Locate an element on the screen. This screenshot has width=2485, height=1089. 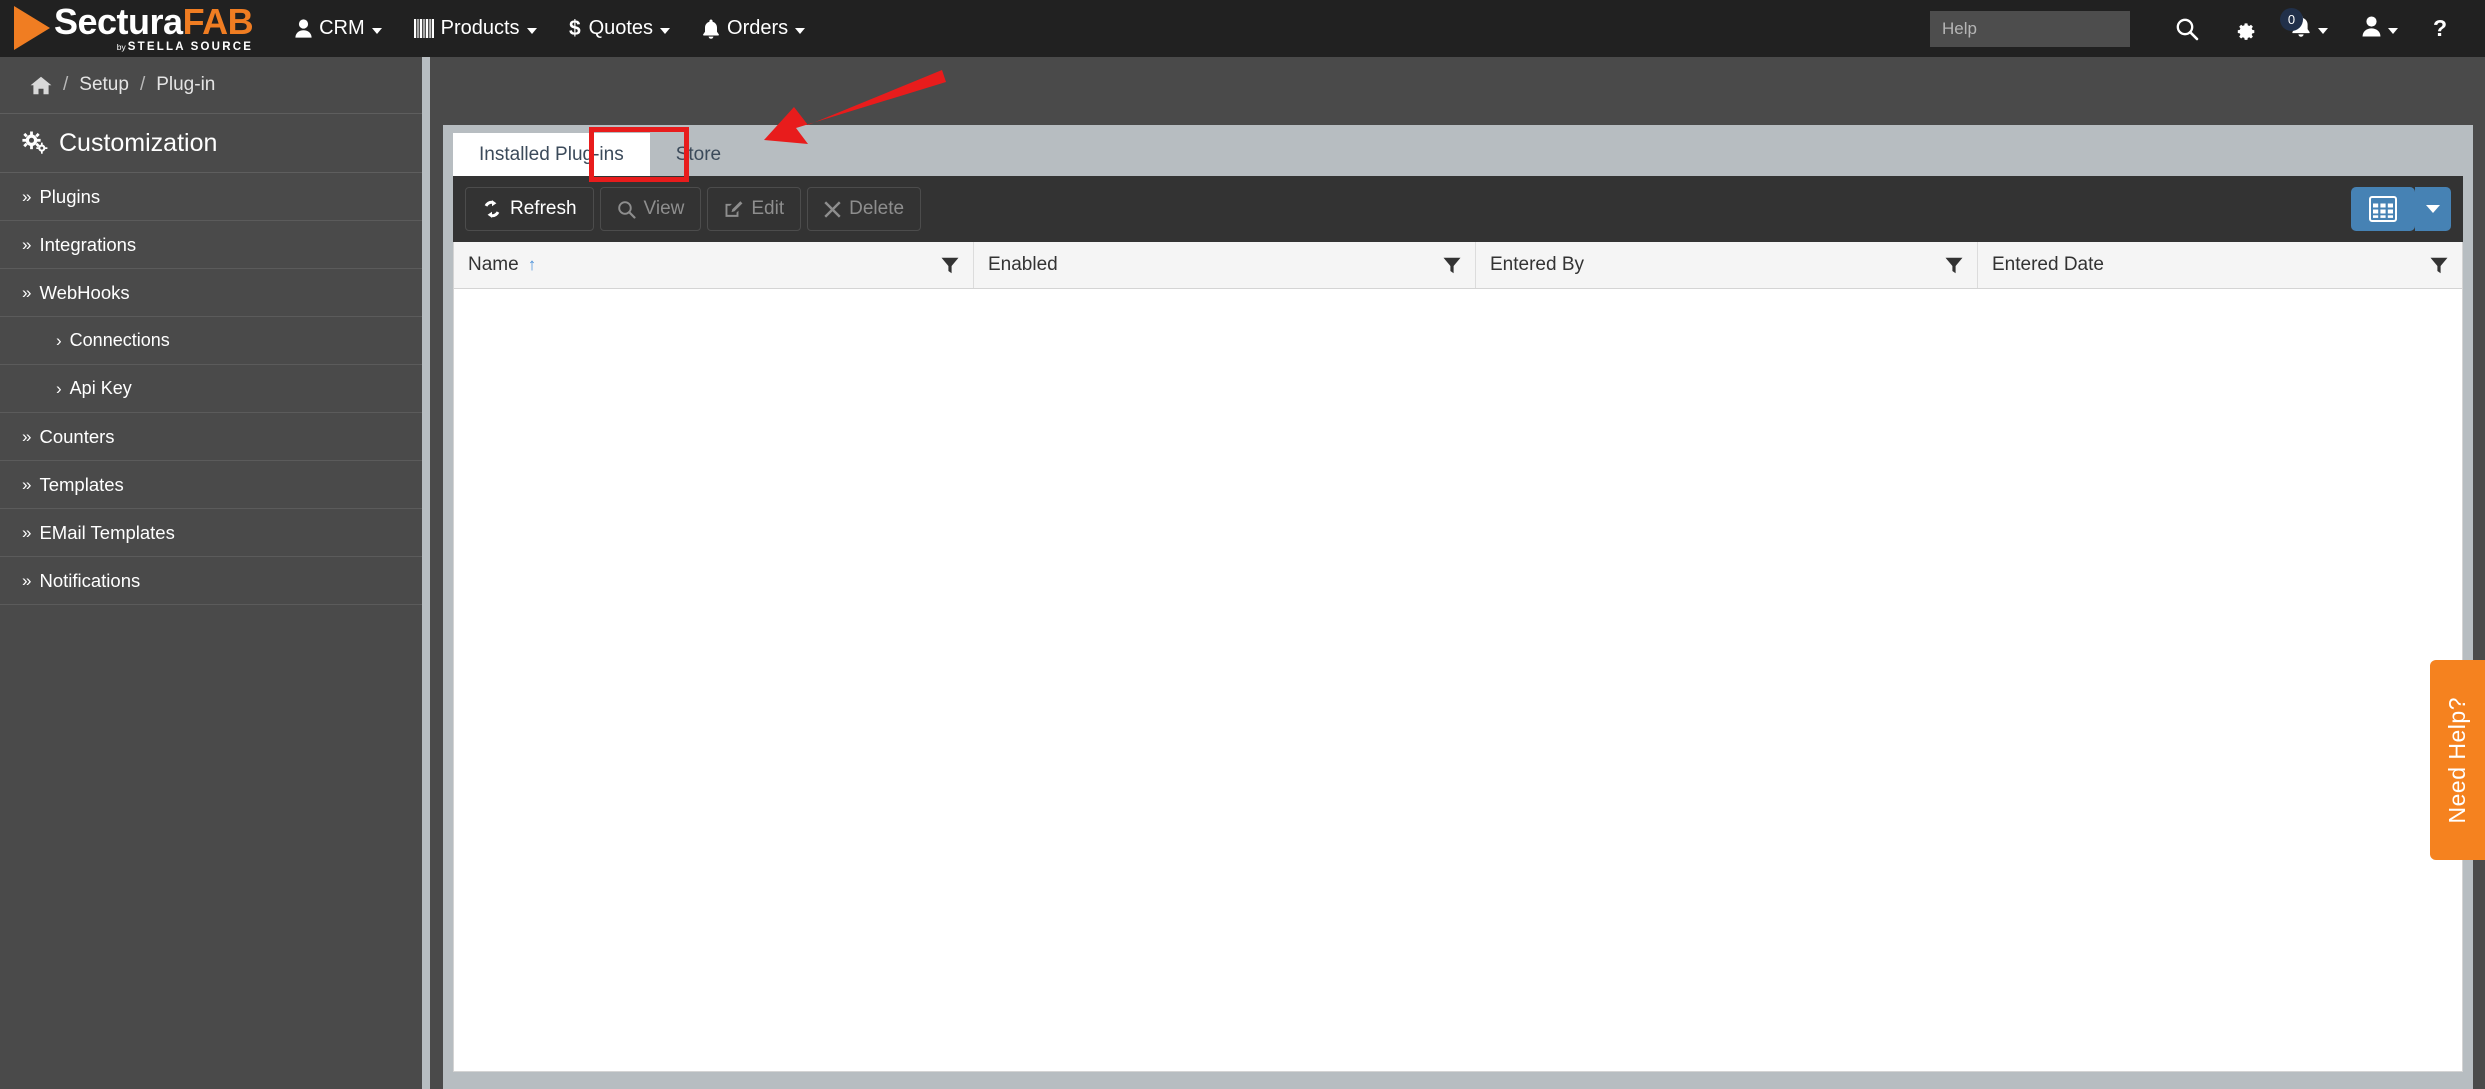
tab-installed-plugins: Installed Plug-ins is located at coordinates (551, 154).